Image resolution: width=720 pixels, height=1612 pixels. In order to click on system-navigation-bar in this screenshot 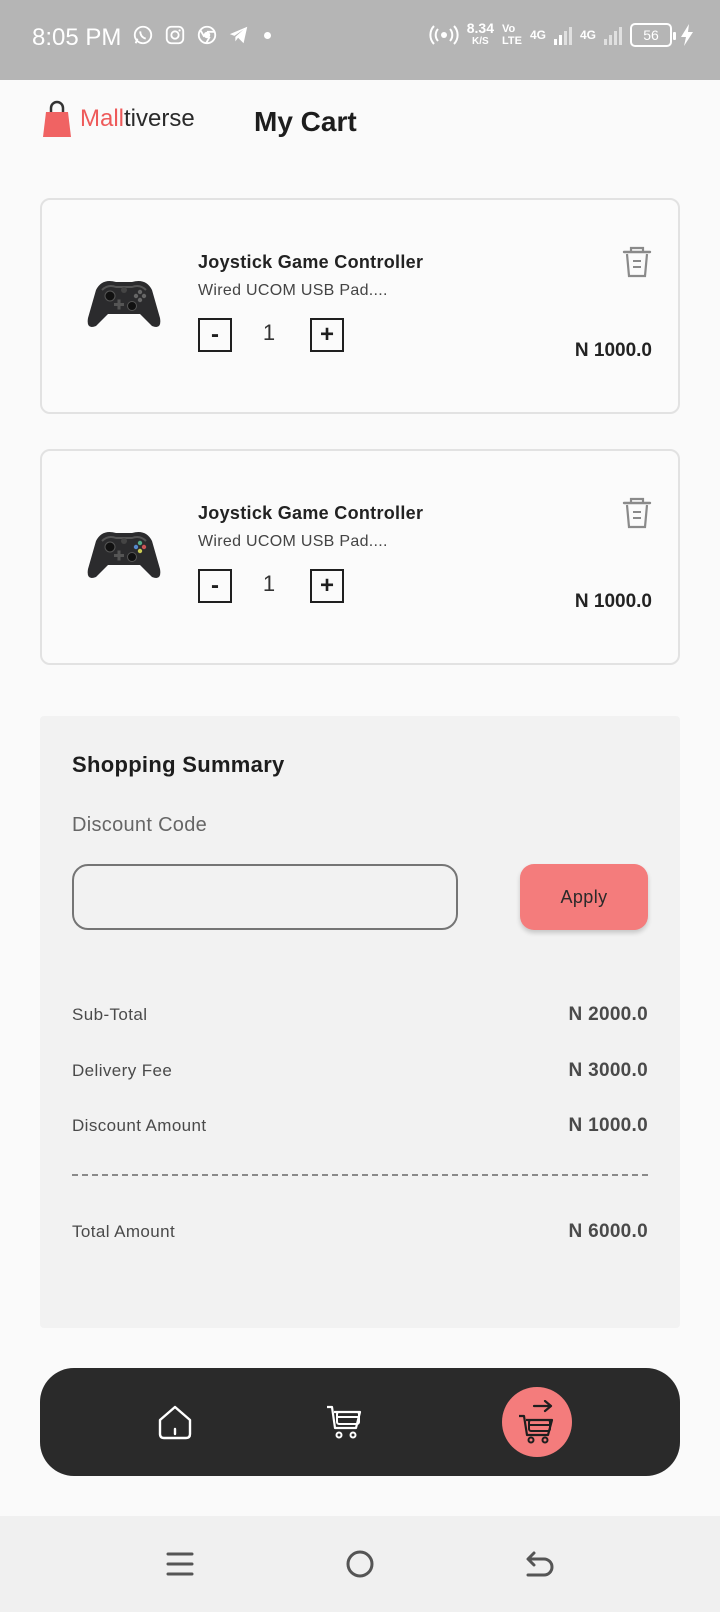, I will do `click(360, 1564)`.